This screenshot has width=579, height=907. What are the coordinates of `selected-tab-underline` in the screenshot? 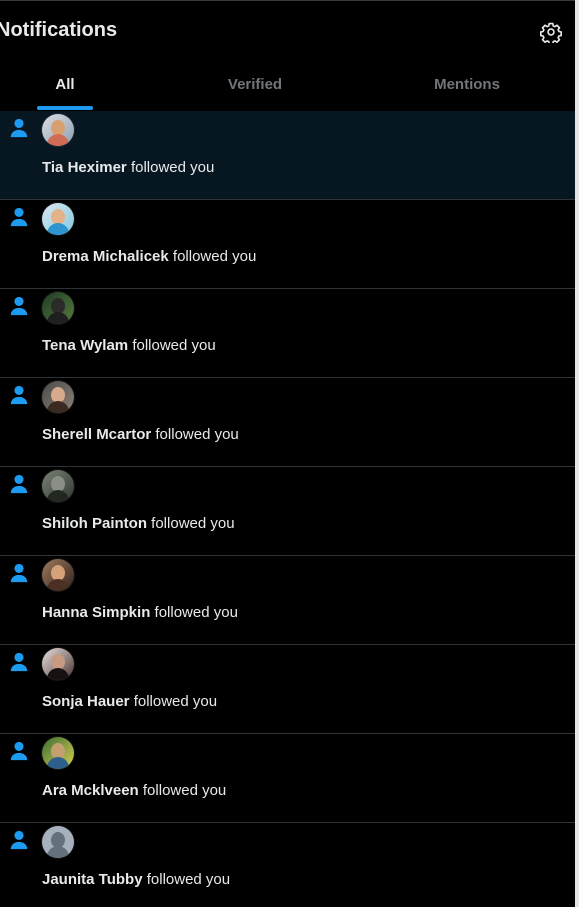 It's located at (65, 108).